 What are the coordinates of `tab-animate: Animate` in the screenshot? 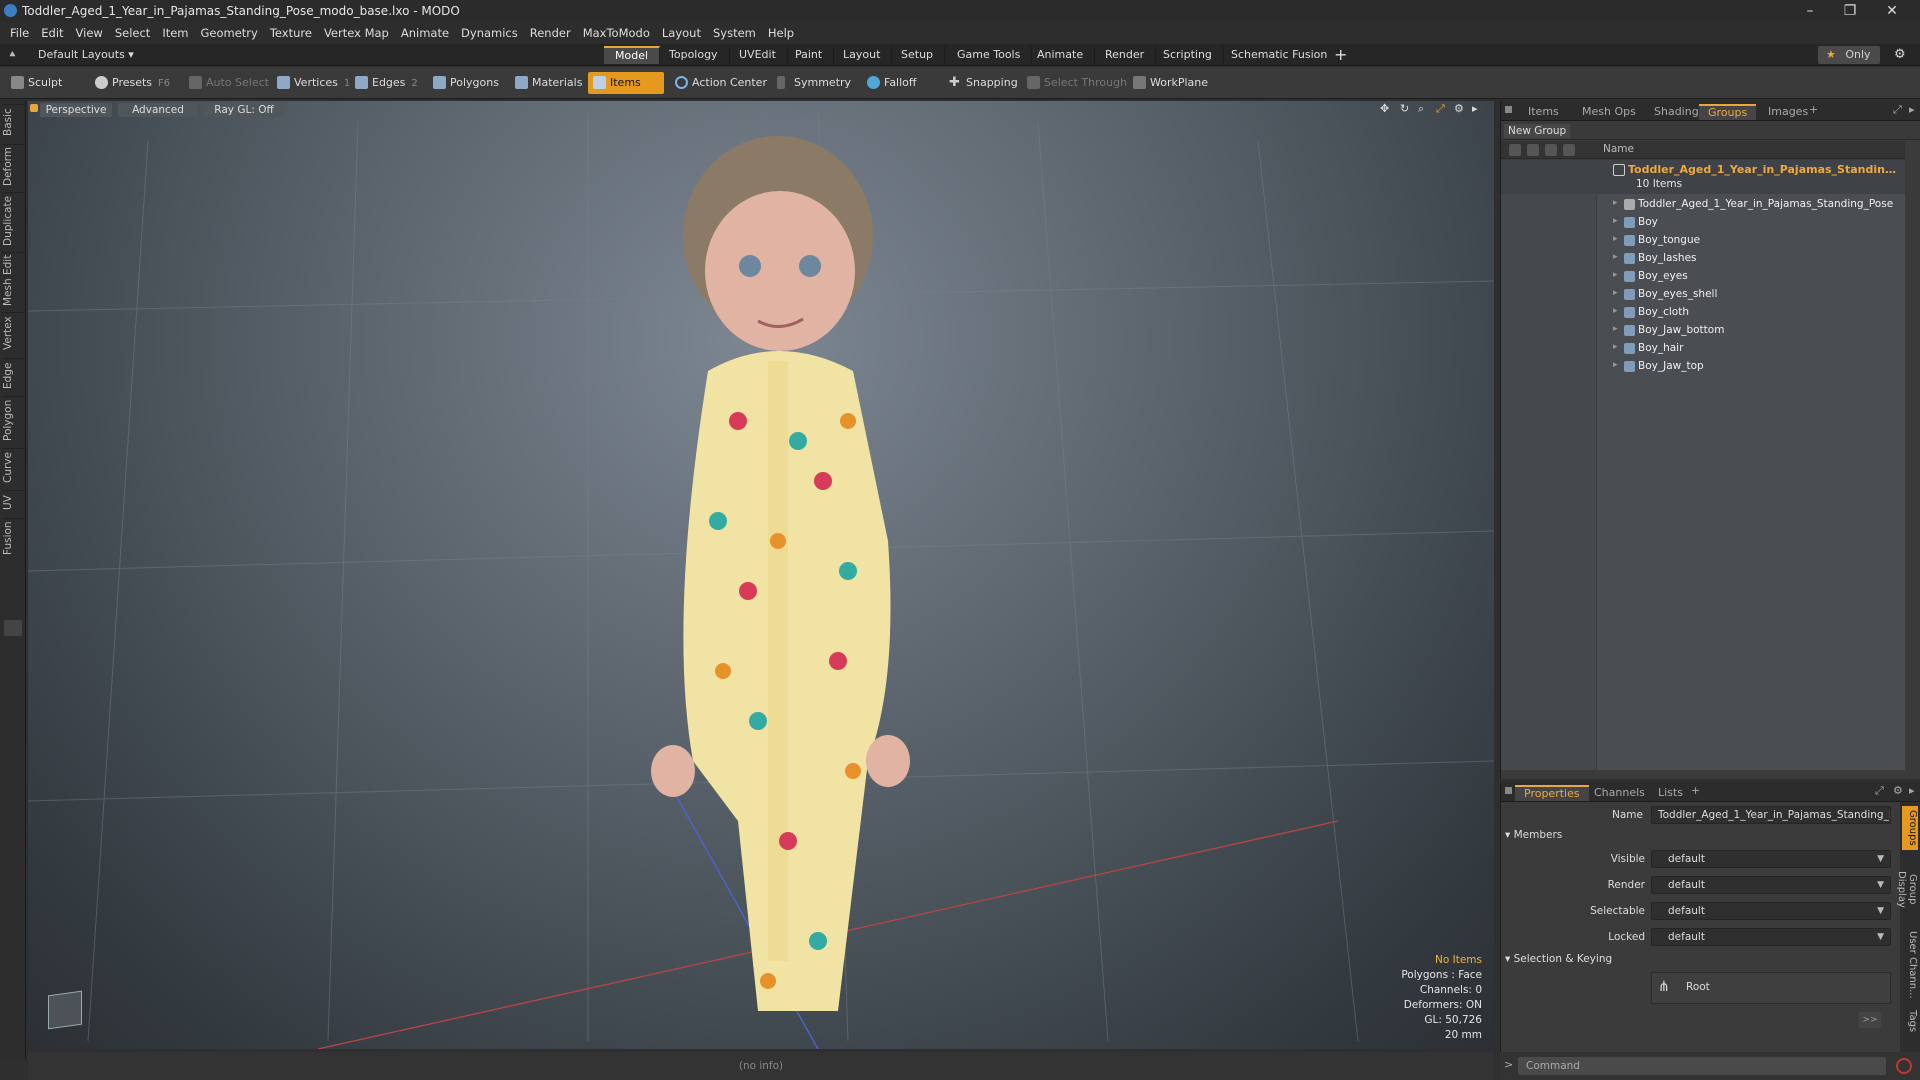 It's located at (1061, 55).